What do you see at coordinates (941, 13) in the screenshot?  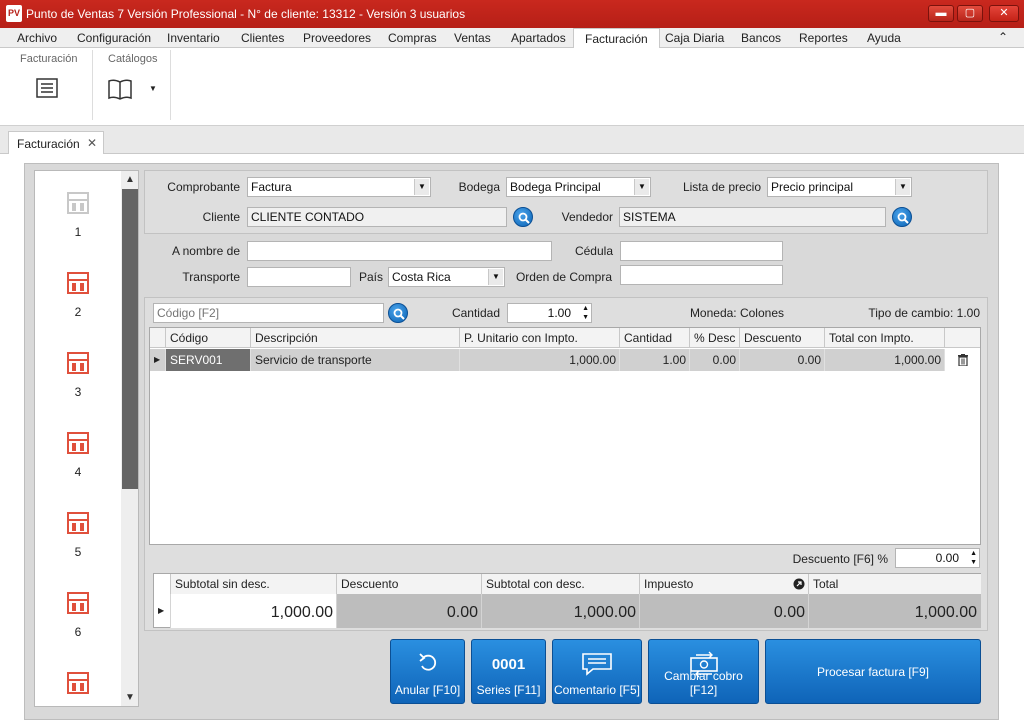 I see `minimize-button: ▬` at bounding box center [941, 13].